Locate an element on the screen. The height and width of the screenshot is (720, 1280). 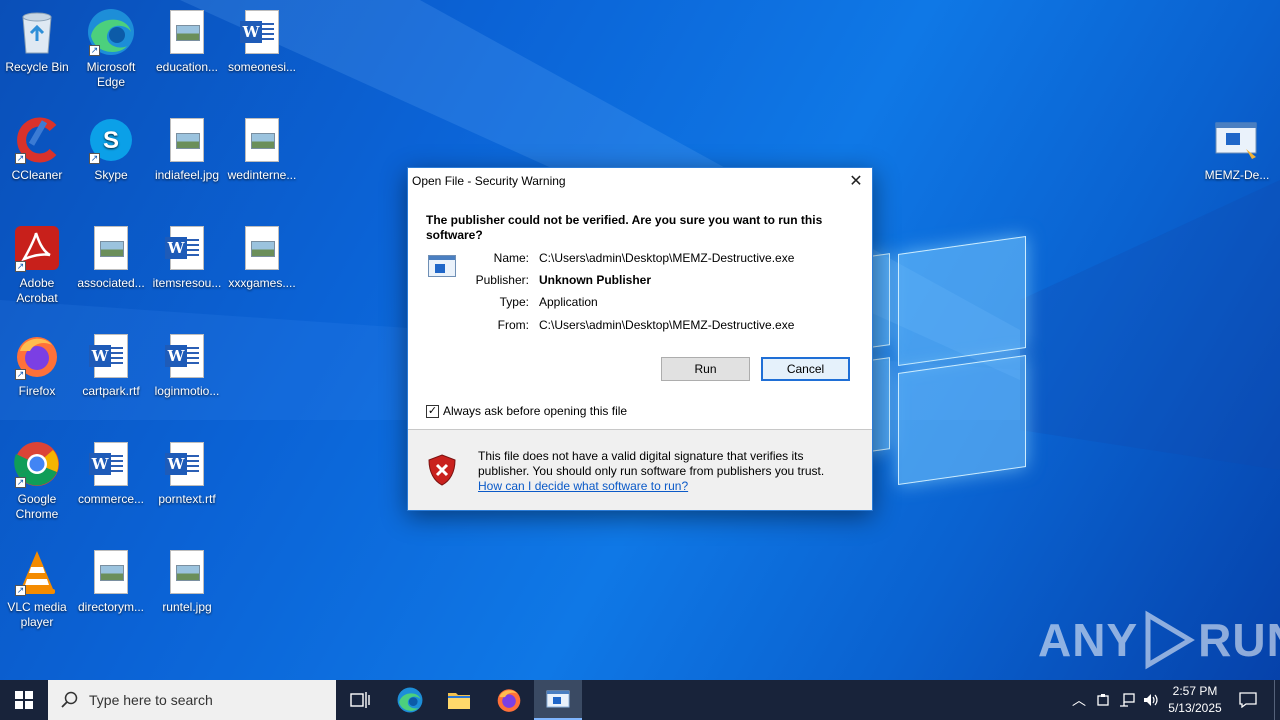
desktop-icon-label: porntext.rtf is located at coordinates (187, 499).